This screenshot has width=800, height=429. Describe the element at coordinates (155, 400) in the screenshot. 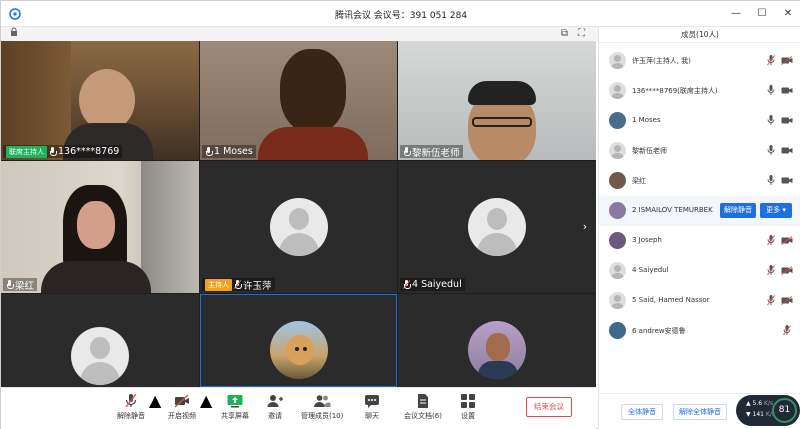

I see `mic-menu-caret: ▲` at that location.